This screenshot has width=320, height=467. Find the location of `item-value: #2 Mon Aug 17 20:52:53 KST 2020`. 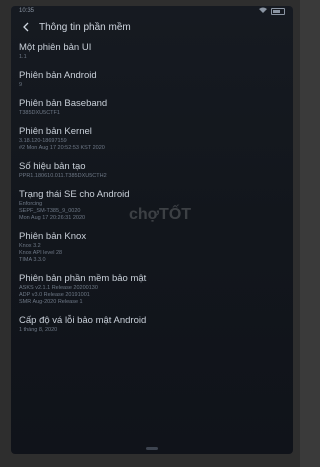

item-value: #2 Mon Aug 17 20:52:53 KST 2020 is located at coordinates (62, 148).